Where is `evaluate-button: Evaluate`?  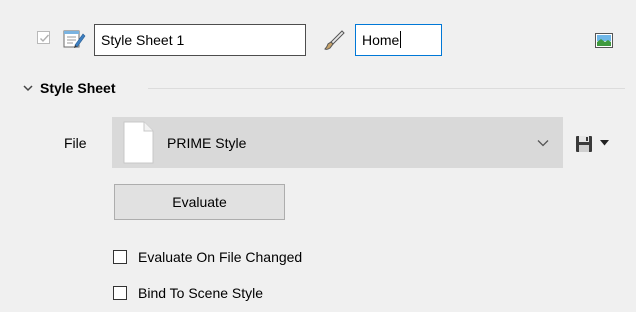
evaluate-button: Evaluate is located at coordinates (199, 202).